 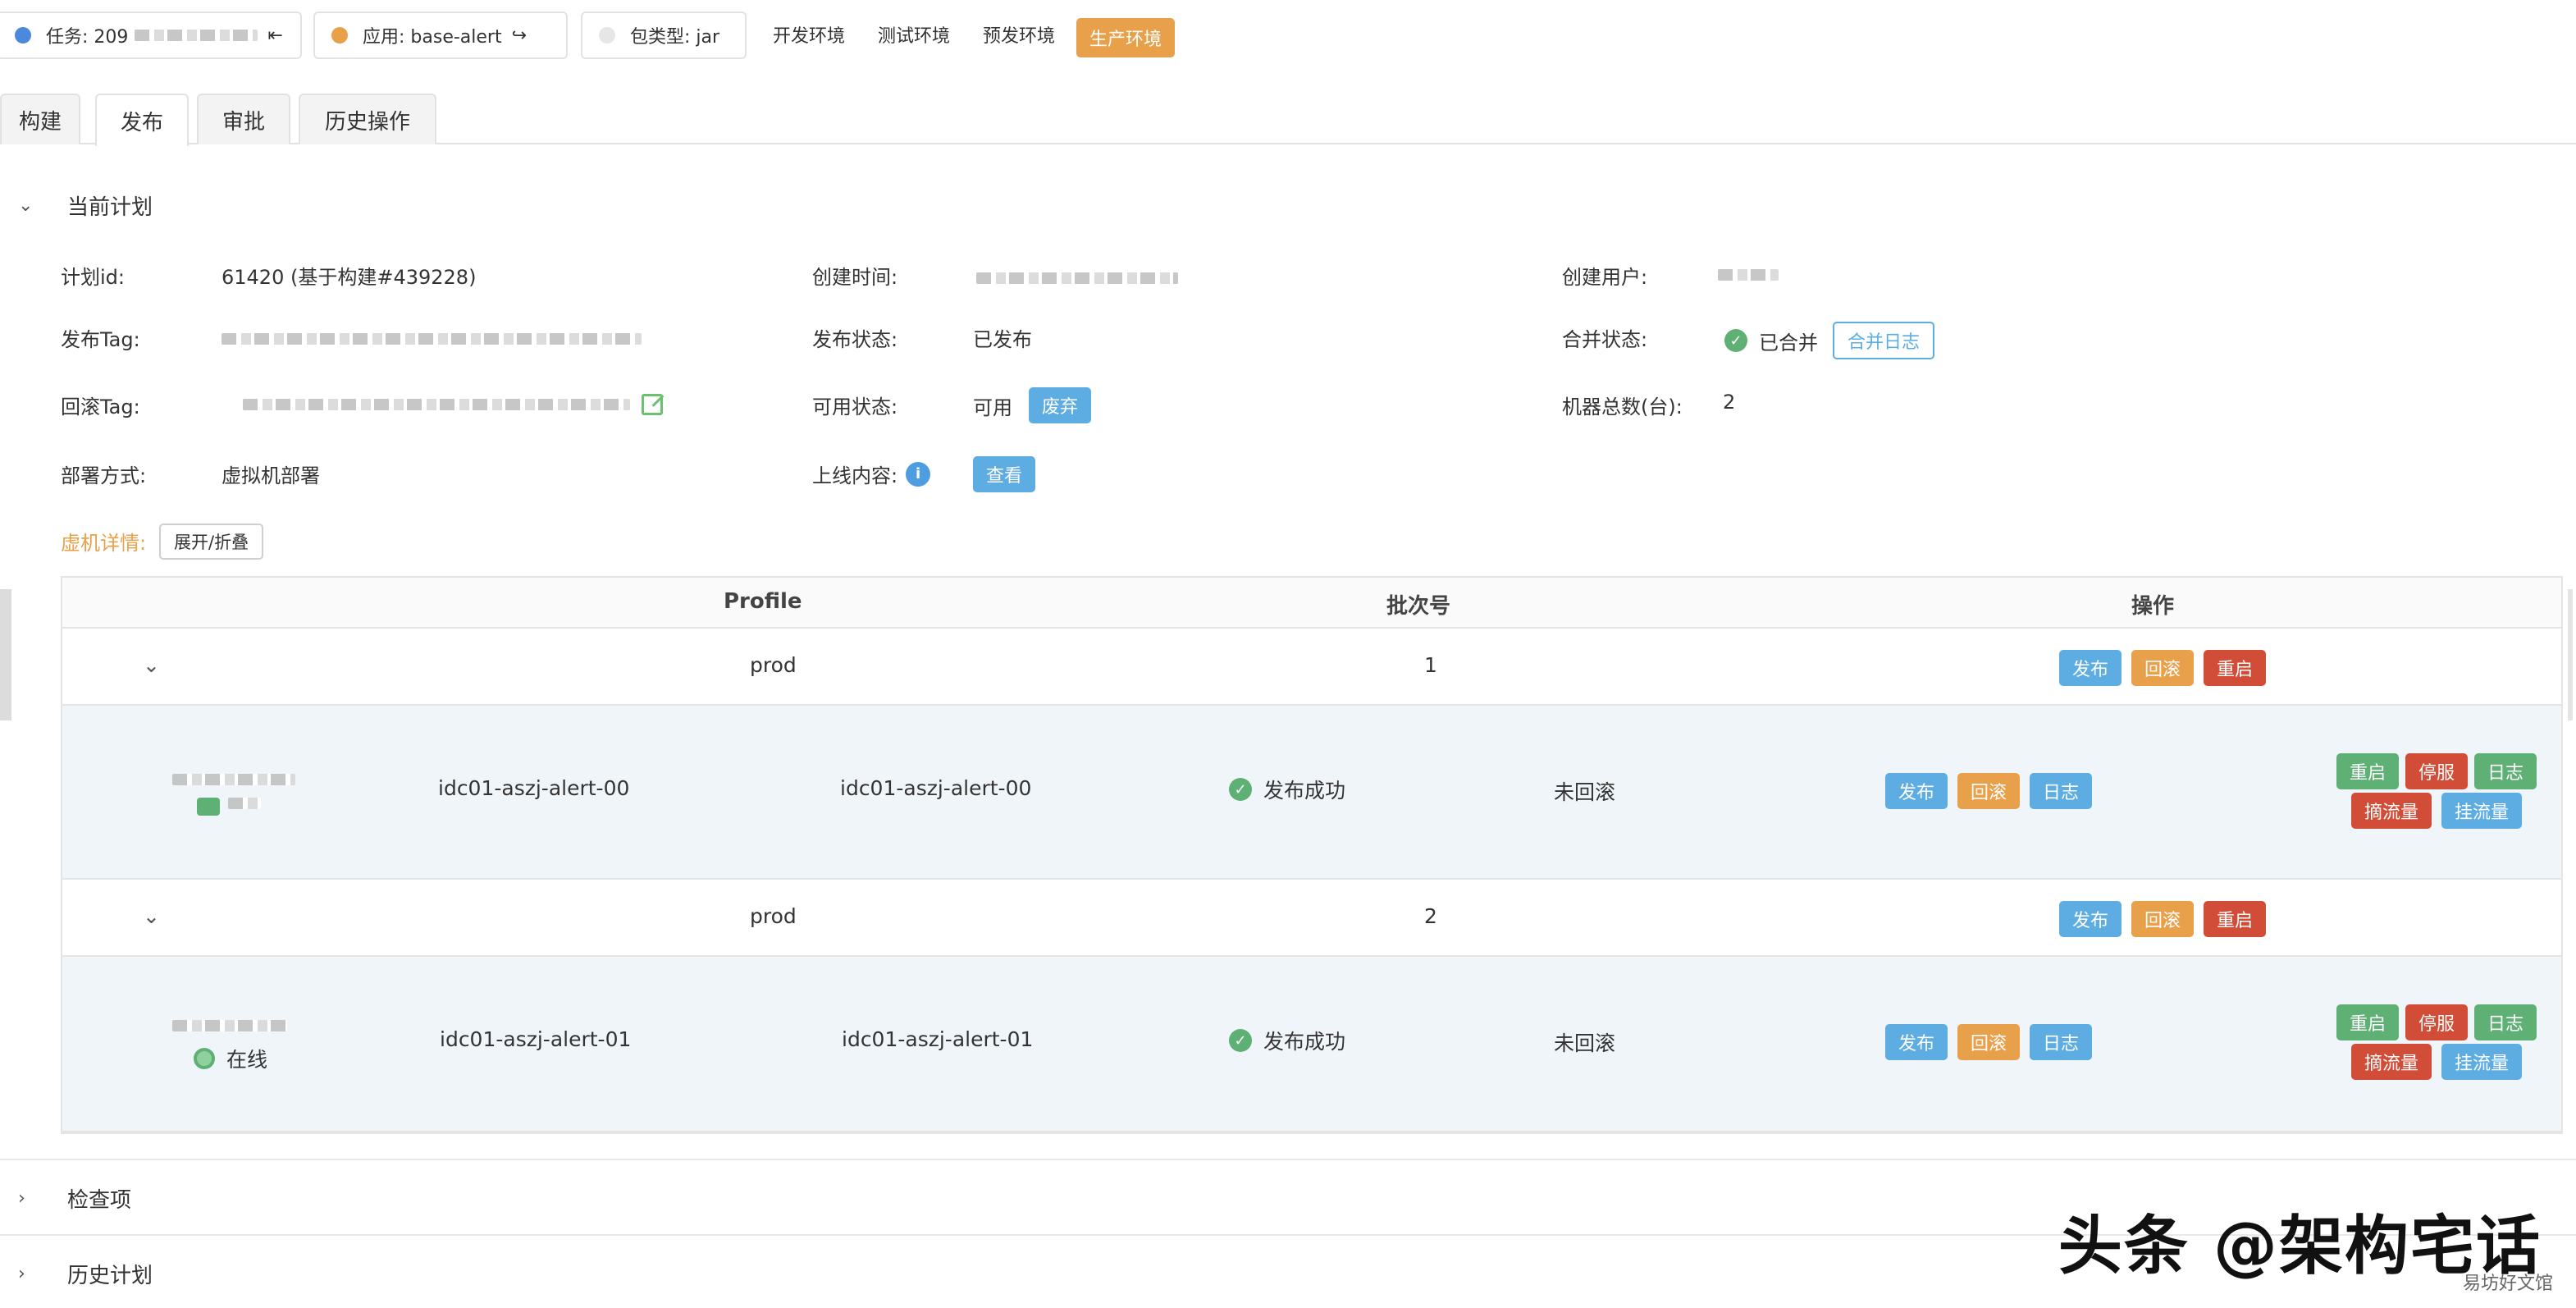 What do you see at coordinates (367, 119) in the screenshot?
I see `tab-history: 历史操作` at bounding box center [367, 119].